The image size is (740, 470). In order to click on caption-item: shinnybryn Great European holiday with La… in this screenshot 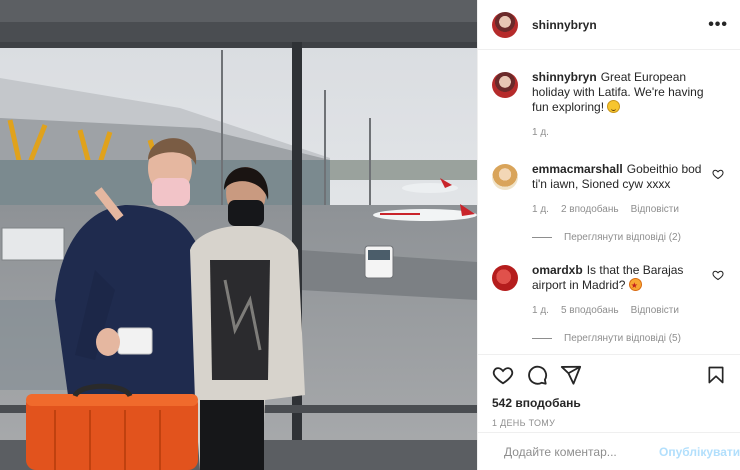, I will do `click(610, 104)`.